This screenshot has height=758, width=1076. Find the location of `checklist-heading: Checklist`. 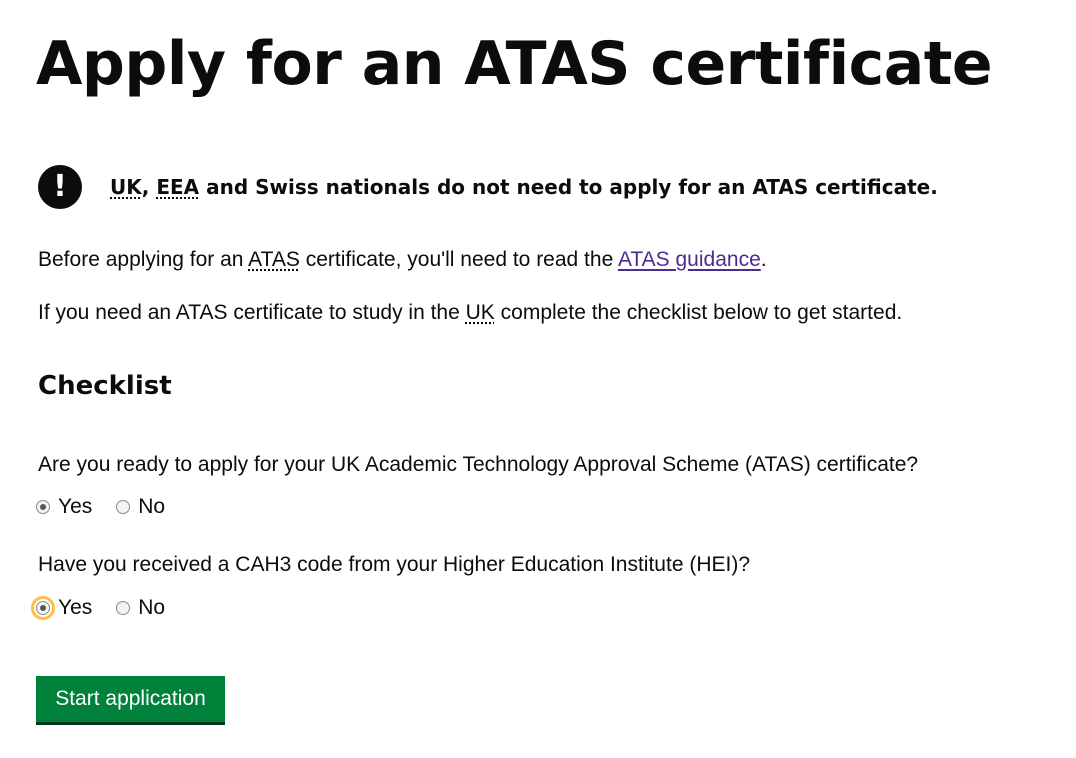

checklist-heading: Checklist is located at coordinates (105, 386).